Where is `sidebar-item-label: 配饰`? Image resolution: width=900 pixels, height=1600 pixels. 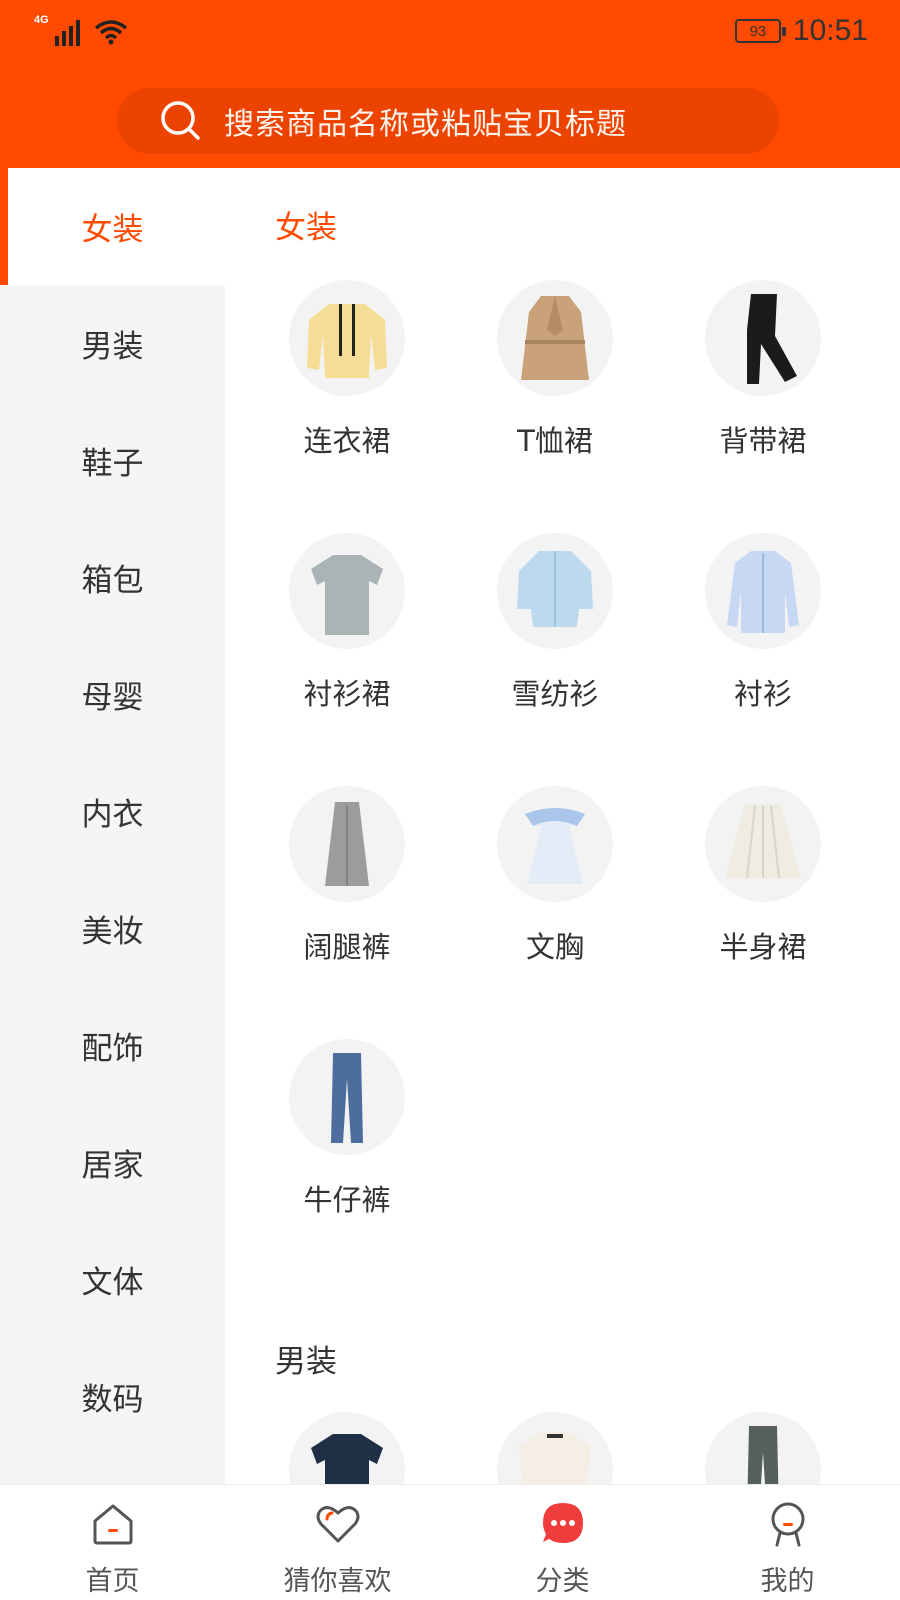
sidebar-item-label: 配饰 is located at coordinates (112, 1049).